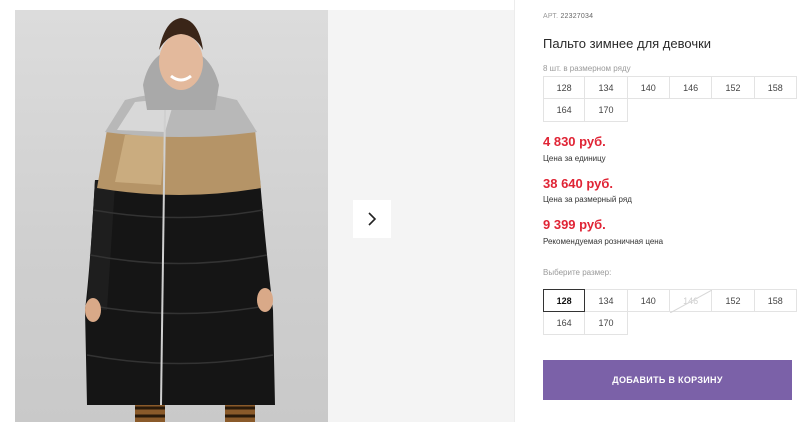  What do you see at coordinates (577, 16) in the screenshot?
I see `sku-value: 22327034` at bounding box center [577, 16].